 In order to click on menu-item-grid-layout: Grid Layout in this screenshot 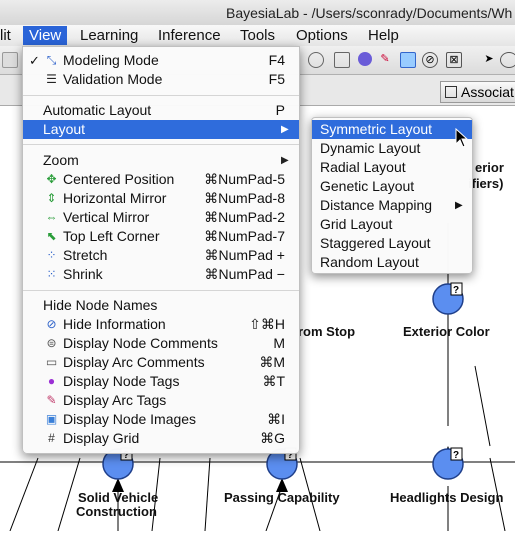, I will do `click(392, 224)`.